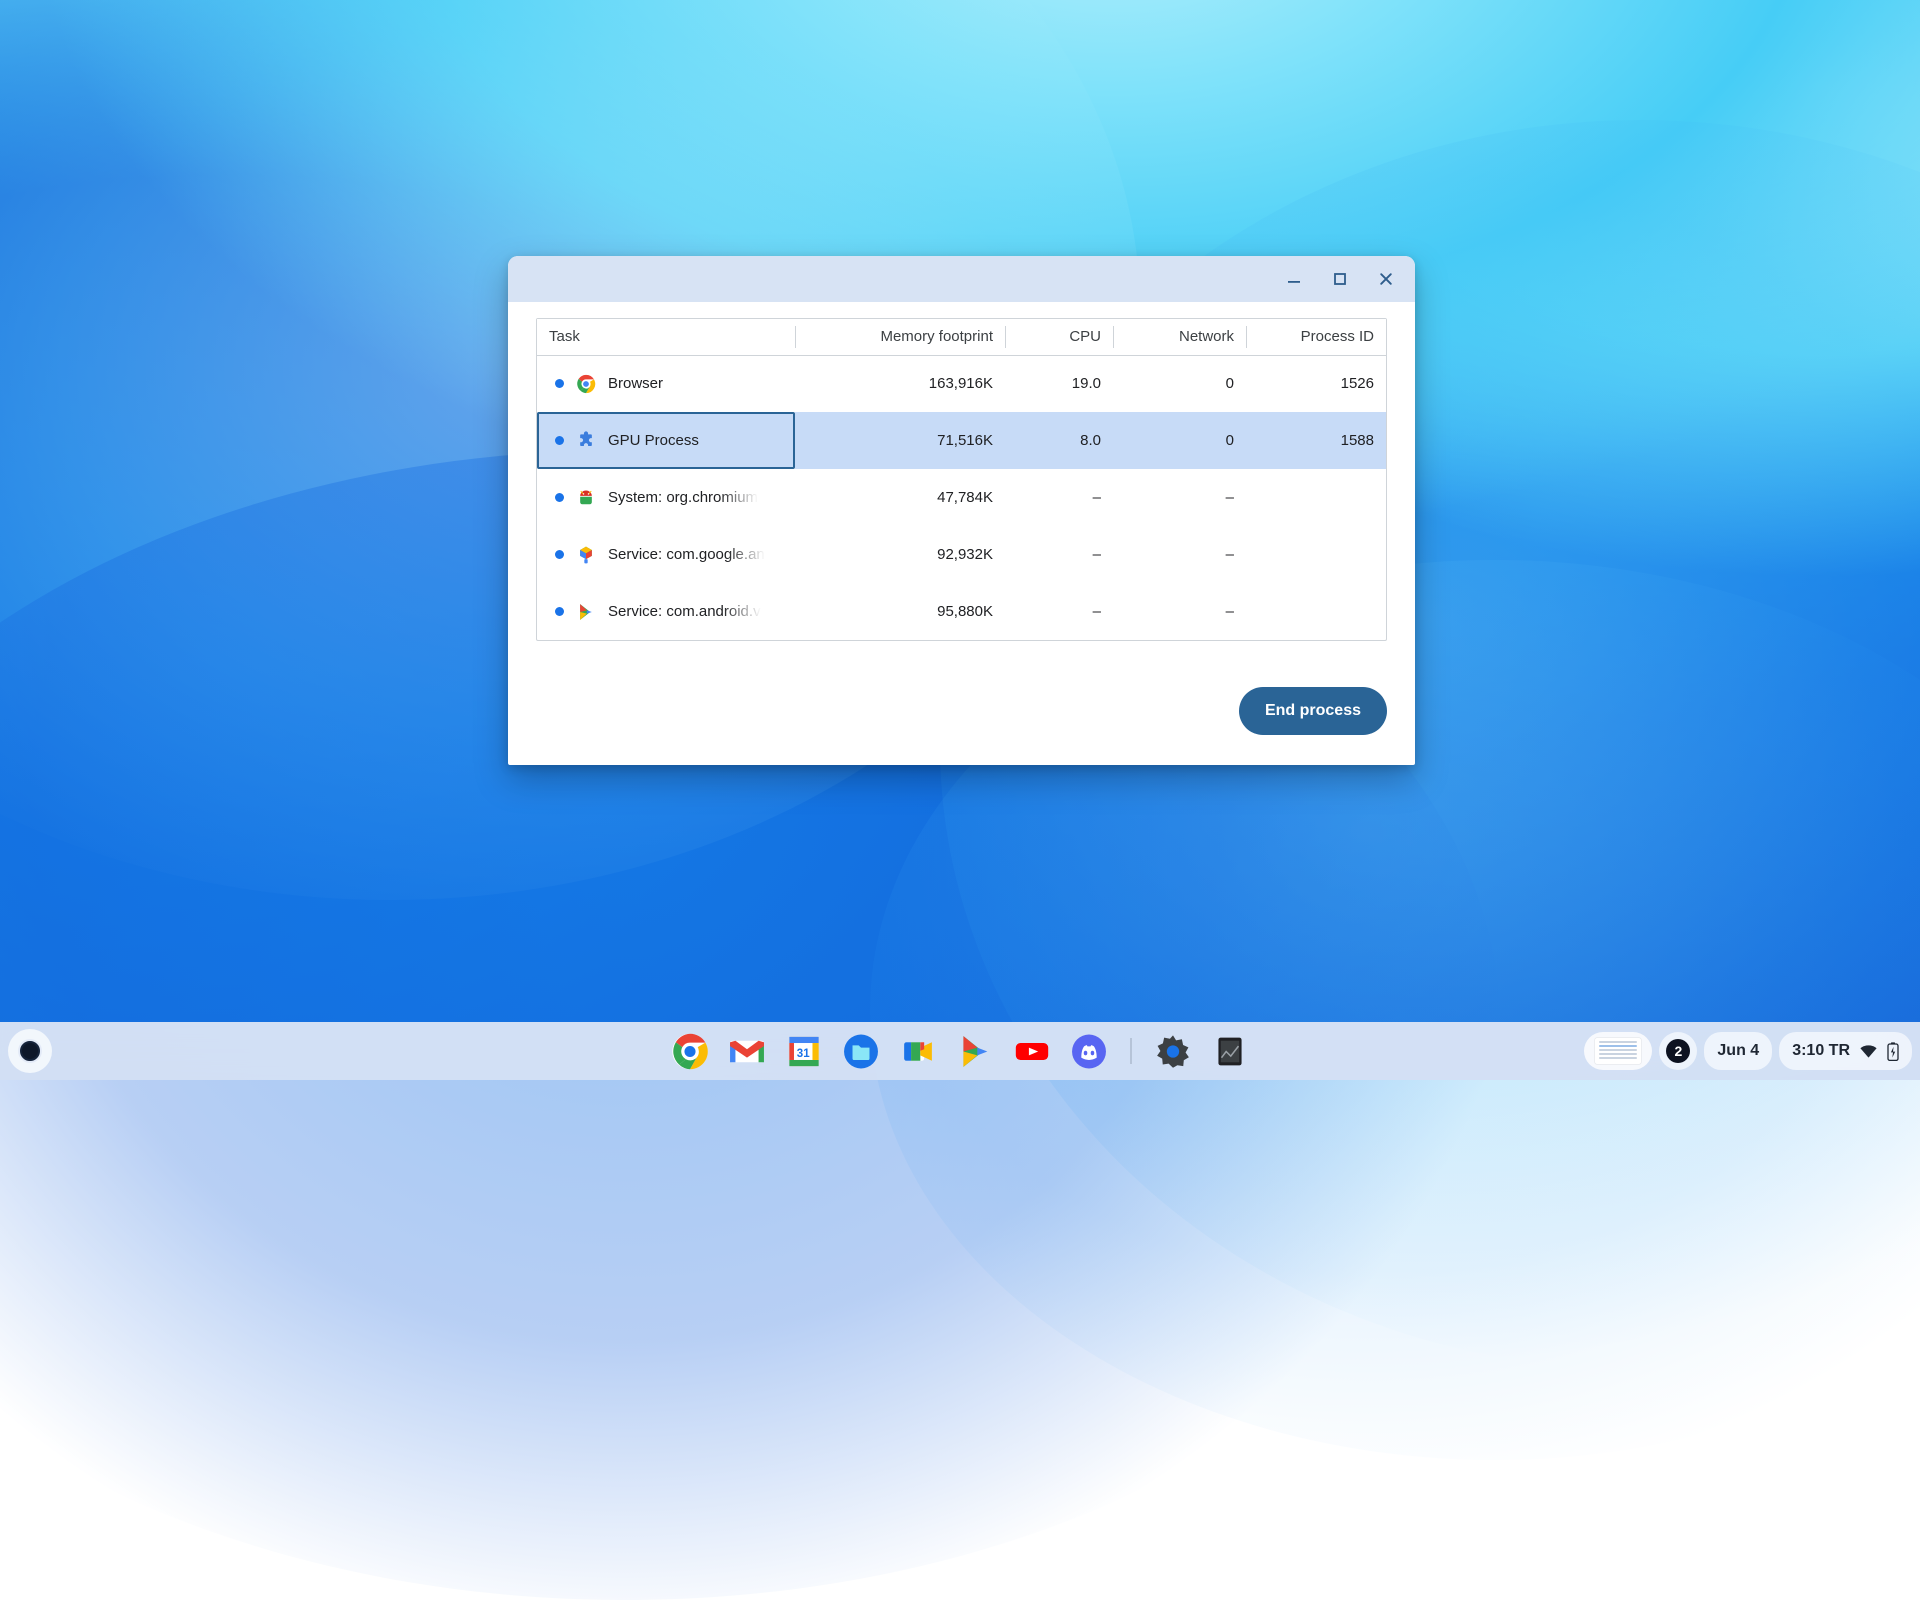  I want to click on settings-icon, so click(1173, 1051).